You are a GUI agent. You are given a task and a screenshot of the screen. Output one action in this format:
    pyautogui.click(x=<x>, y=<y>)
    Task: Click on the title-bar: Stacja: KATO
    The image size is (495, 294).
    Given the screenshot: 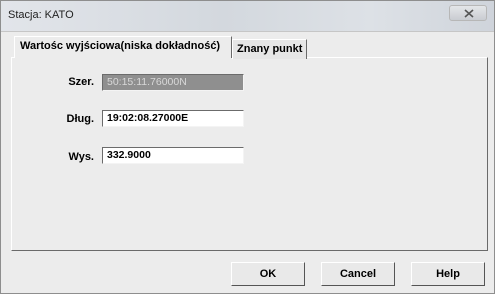 What is the action you would take?
    pyautogui.click(x=247, y=16)
    